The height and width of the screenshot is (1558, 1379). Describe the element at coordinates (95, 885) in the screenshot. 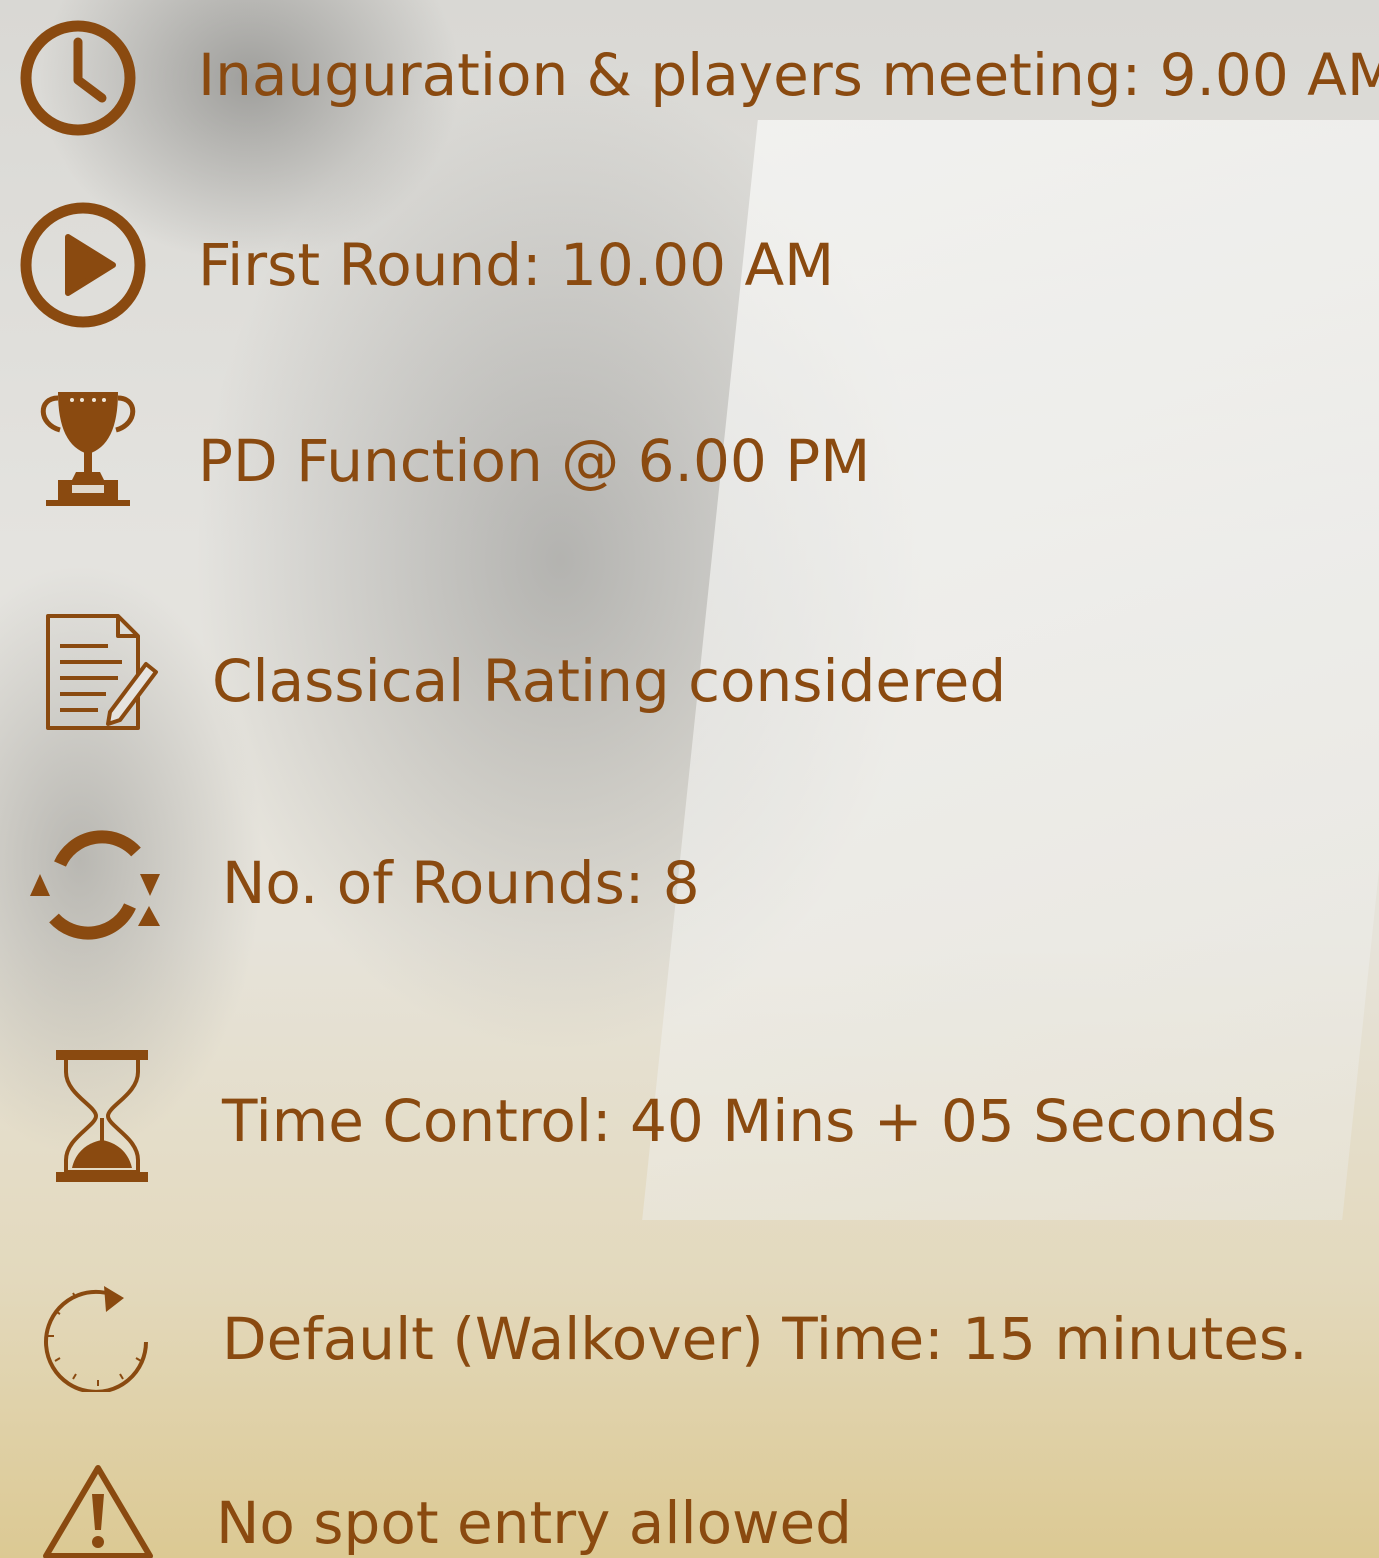

I see `refresh-icon` at that location.